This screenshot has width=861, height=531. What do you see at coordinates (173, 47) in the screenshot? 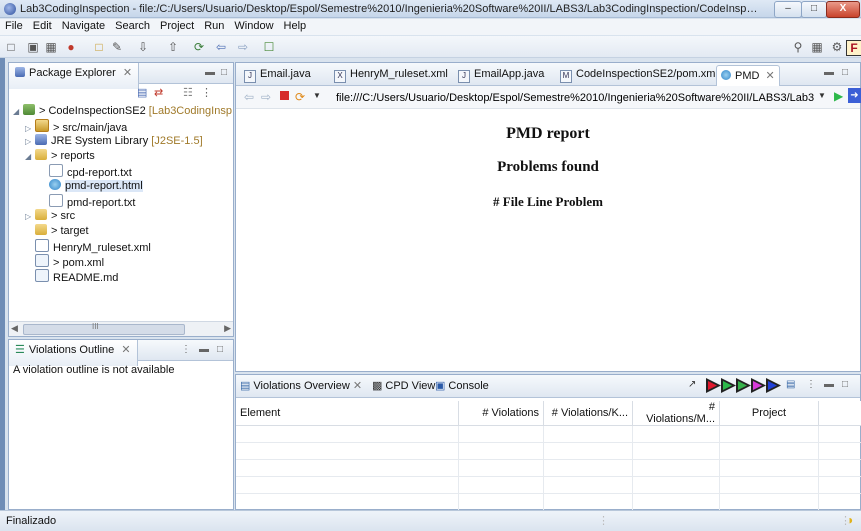
I see `prev-annotation-icon: ⇧` at bounding box center [173, 47].